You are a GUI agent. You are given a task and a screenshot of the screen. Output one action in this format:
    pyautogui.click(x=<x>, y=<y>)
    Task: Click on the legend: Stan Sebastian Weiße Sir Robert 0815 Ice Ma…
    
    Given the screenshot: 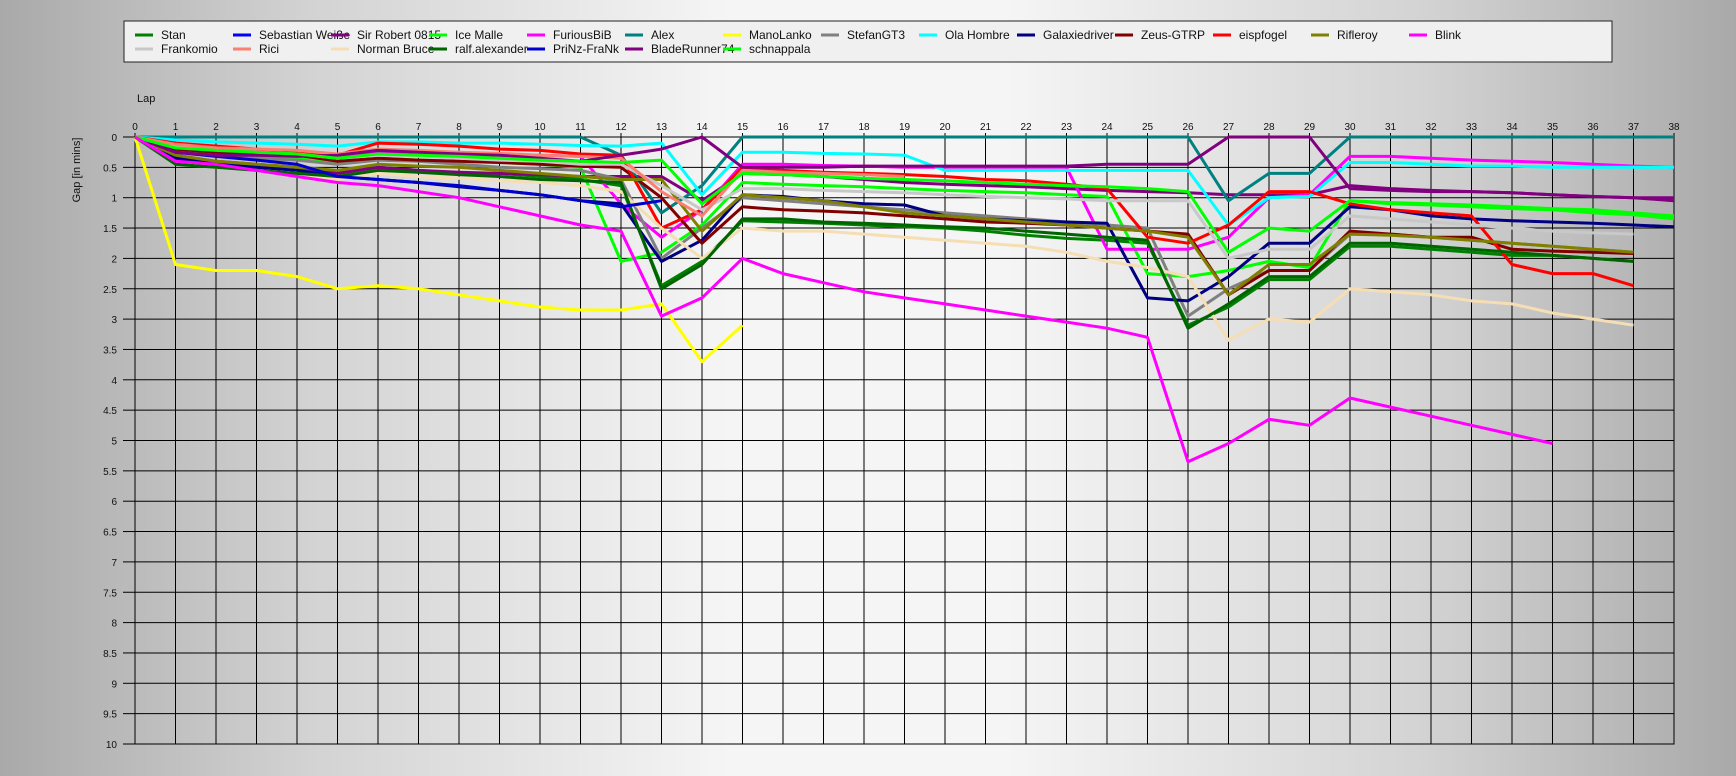 What is the action you would take?
    pyautogui.click(x=868, y=41)
    